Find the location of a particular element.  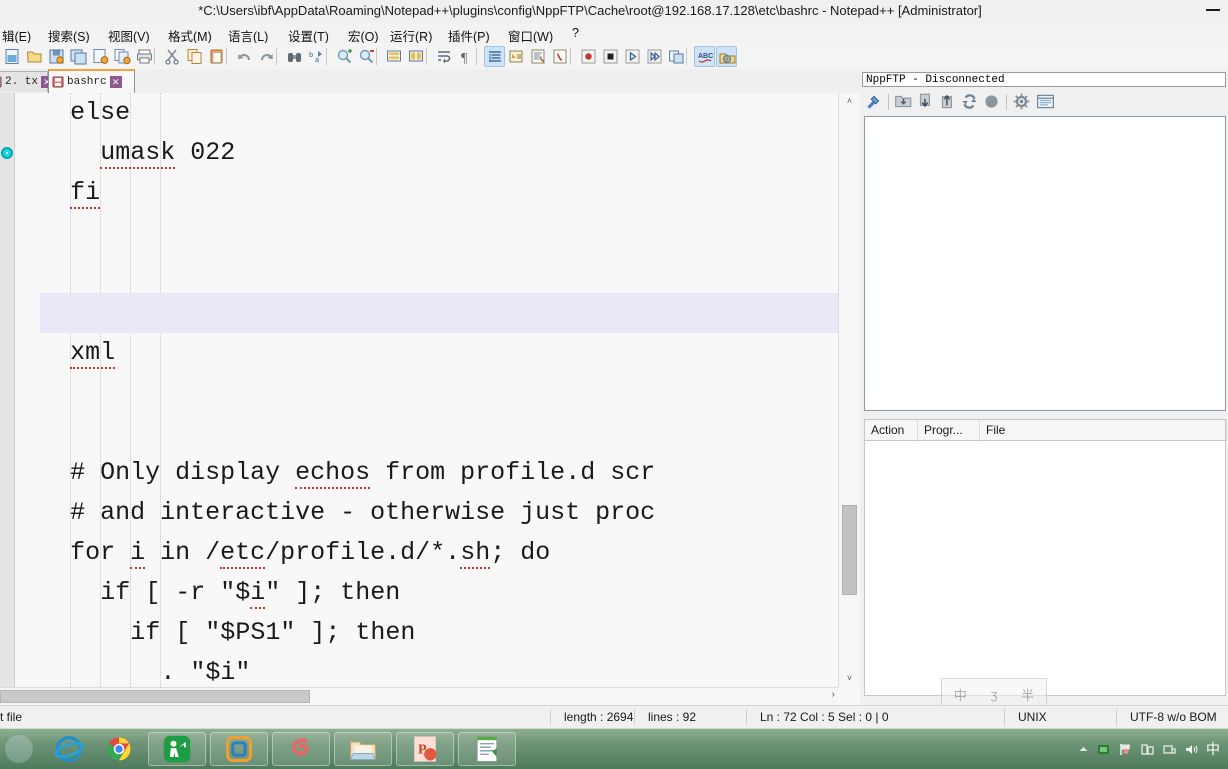

code-line-text: # and interactive - otherwise just proc is located at coordinates (363, 512).